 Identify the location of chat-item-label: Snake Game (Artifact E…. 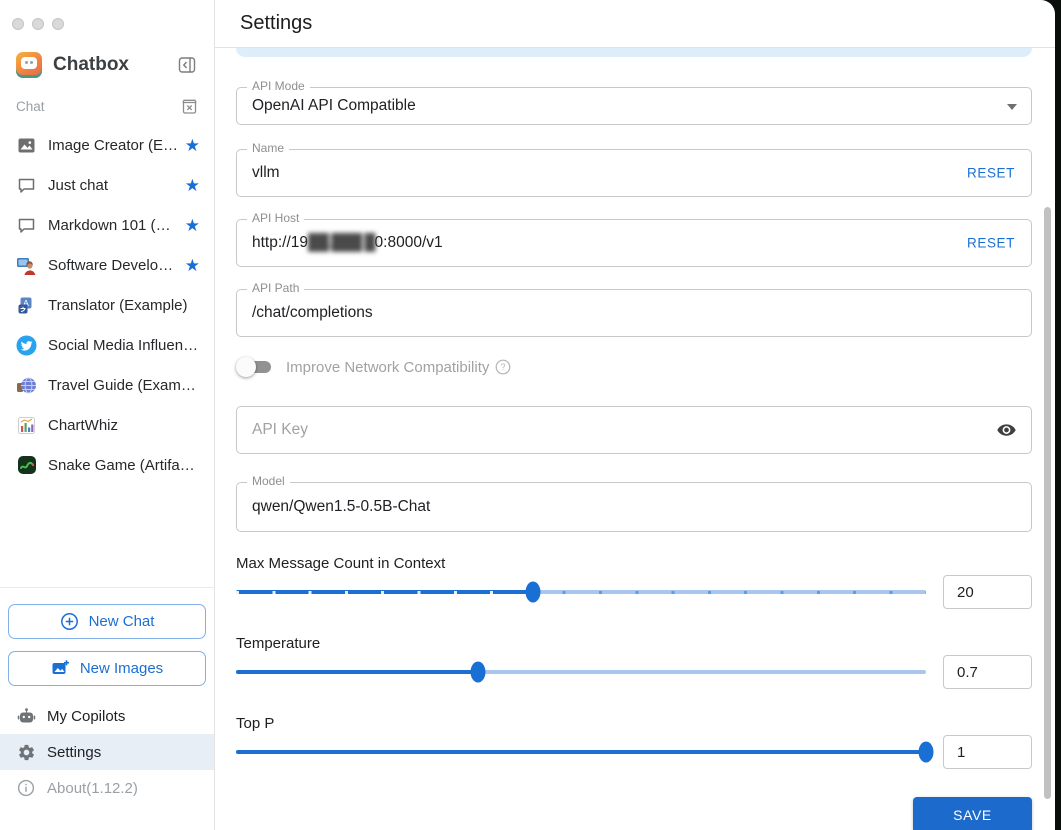
(124, 465).